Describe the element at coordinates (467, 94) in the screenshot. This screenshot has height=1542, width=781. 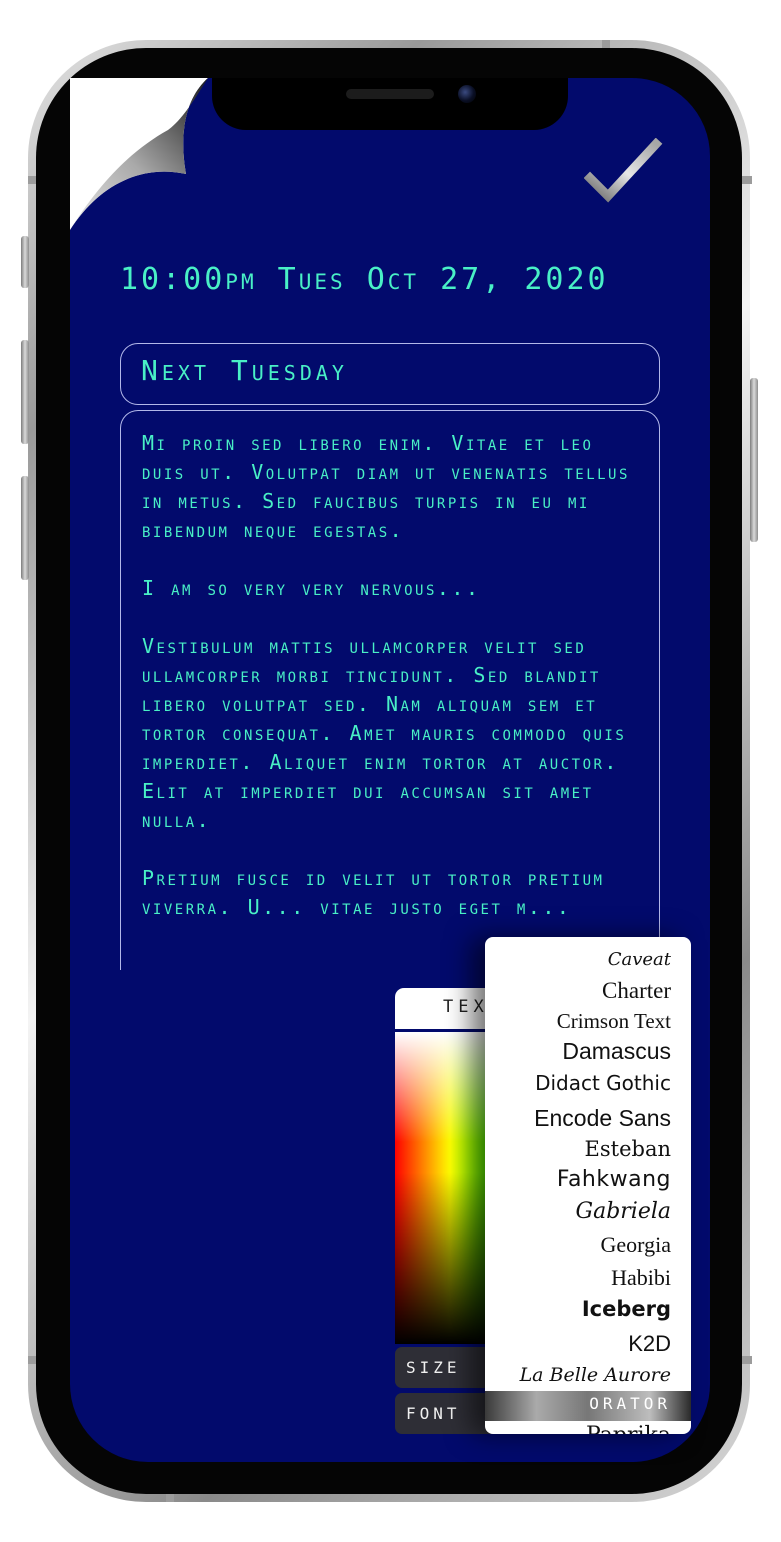
I see `front-camera` at that location.